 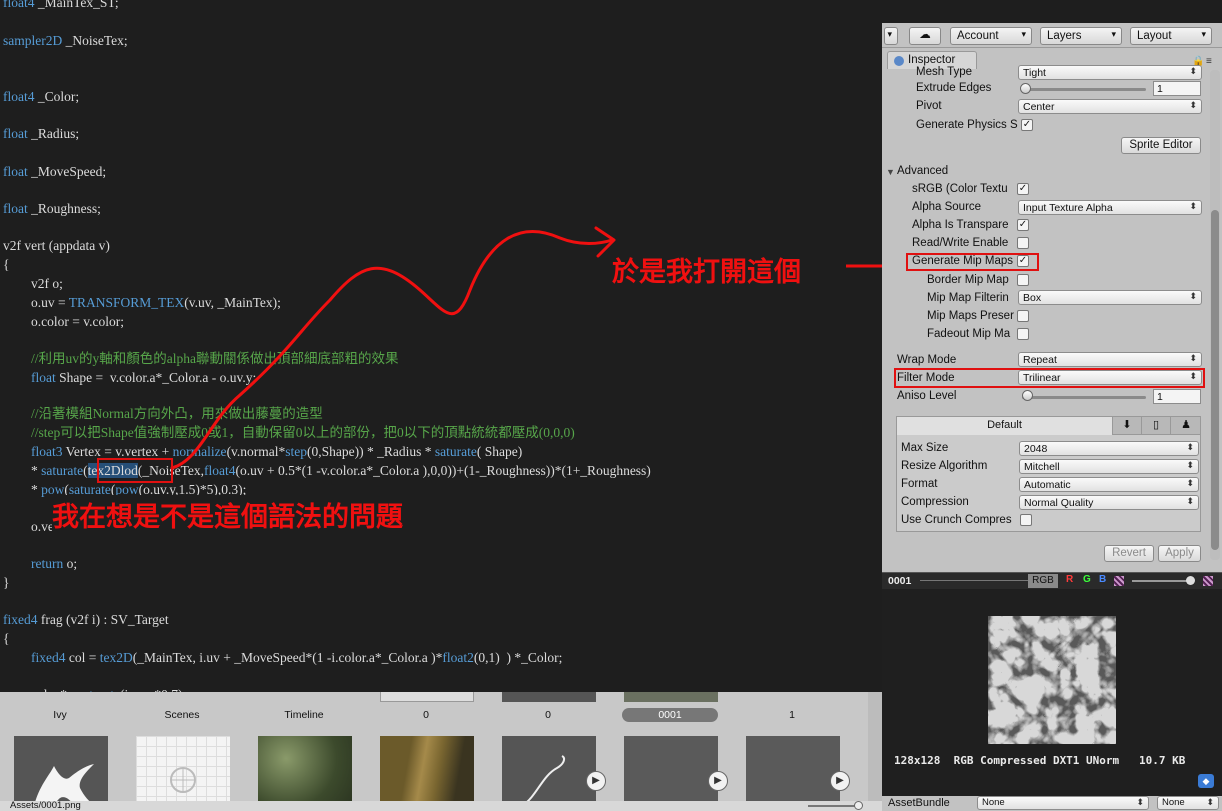 What do you see at coordinates (156, 303) in the screenshot?
I see `code-line: o.uv = TRANSFORM_TEX(v.uv, _MainTex);` at bounding box center [156, 303].